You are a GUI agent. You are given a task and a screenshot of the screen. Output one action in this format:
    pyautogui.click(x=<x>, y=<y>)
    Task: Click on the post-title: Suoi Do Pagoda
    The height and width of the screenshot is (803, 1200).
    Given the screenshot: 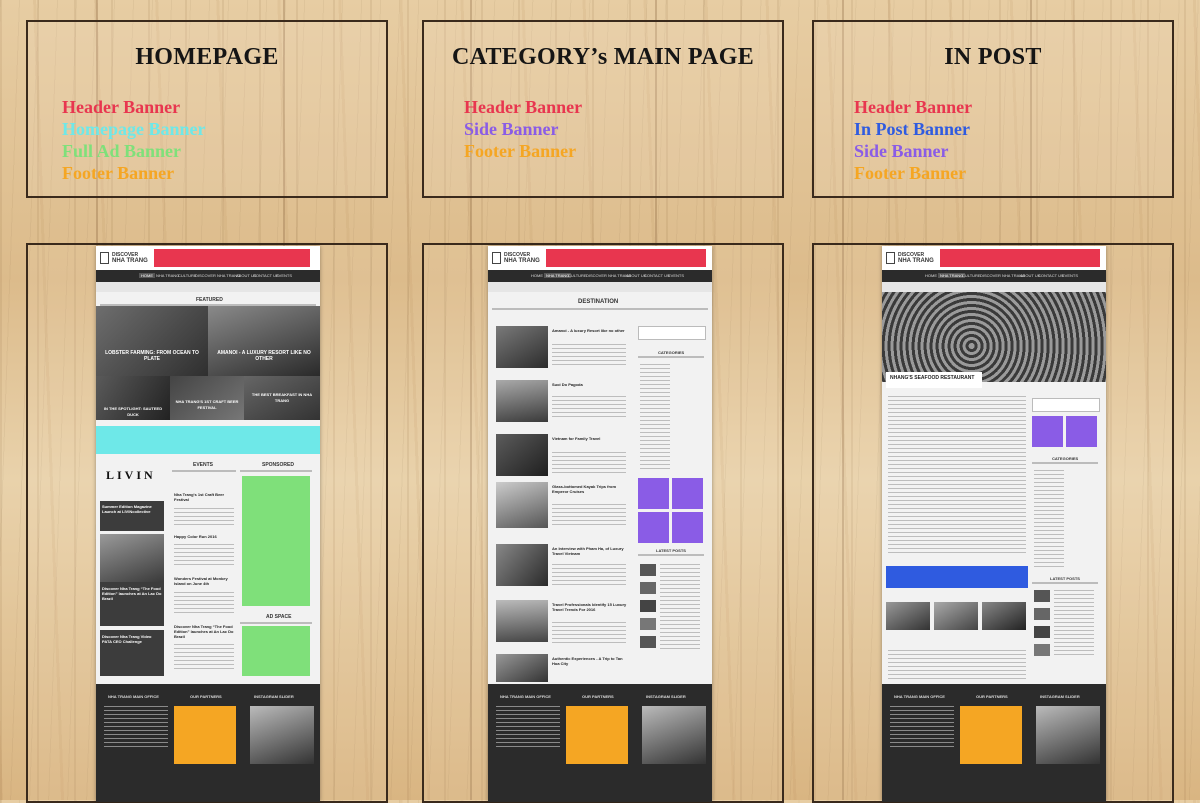 What is the action you would take?
    pyautogui.click(x=590, y=384)
    